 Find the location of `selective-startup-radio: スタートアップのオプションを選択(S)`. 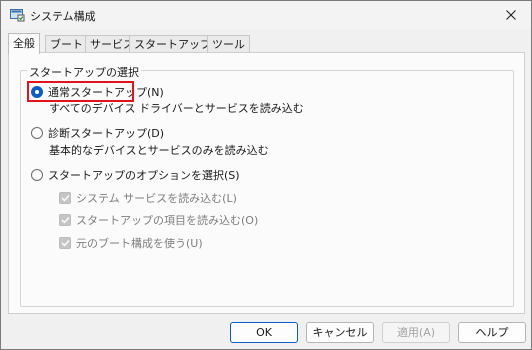

selective-startup-radio: スタートアップのオプションを選択(S) is located at coordinates (135, 175).